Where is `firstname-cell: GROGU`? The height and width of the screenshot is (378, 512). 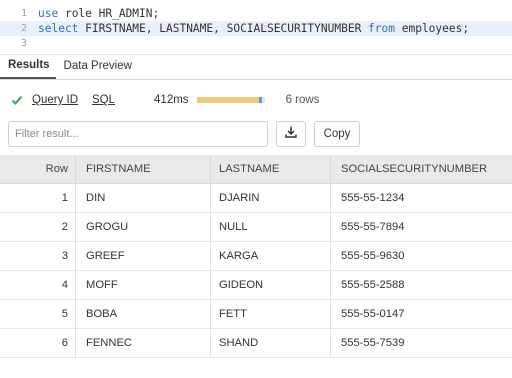 firstname-cell: GROGU is located at coordinates (143, 227).